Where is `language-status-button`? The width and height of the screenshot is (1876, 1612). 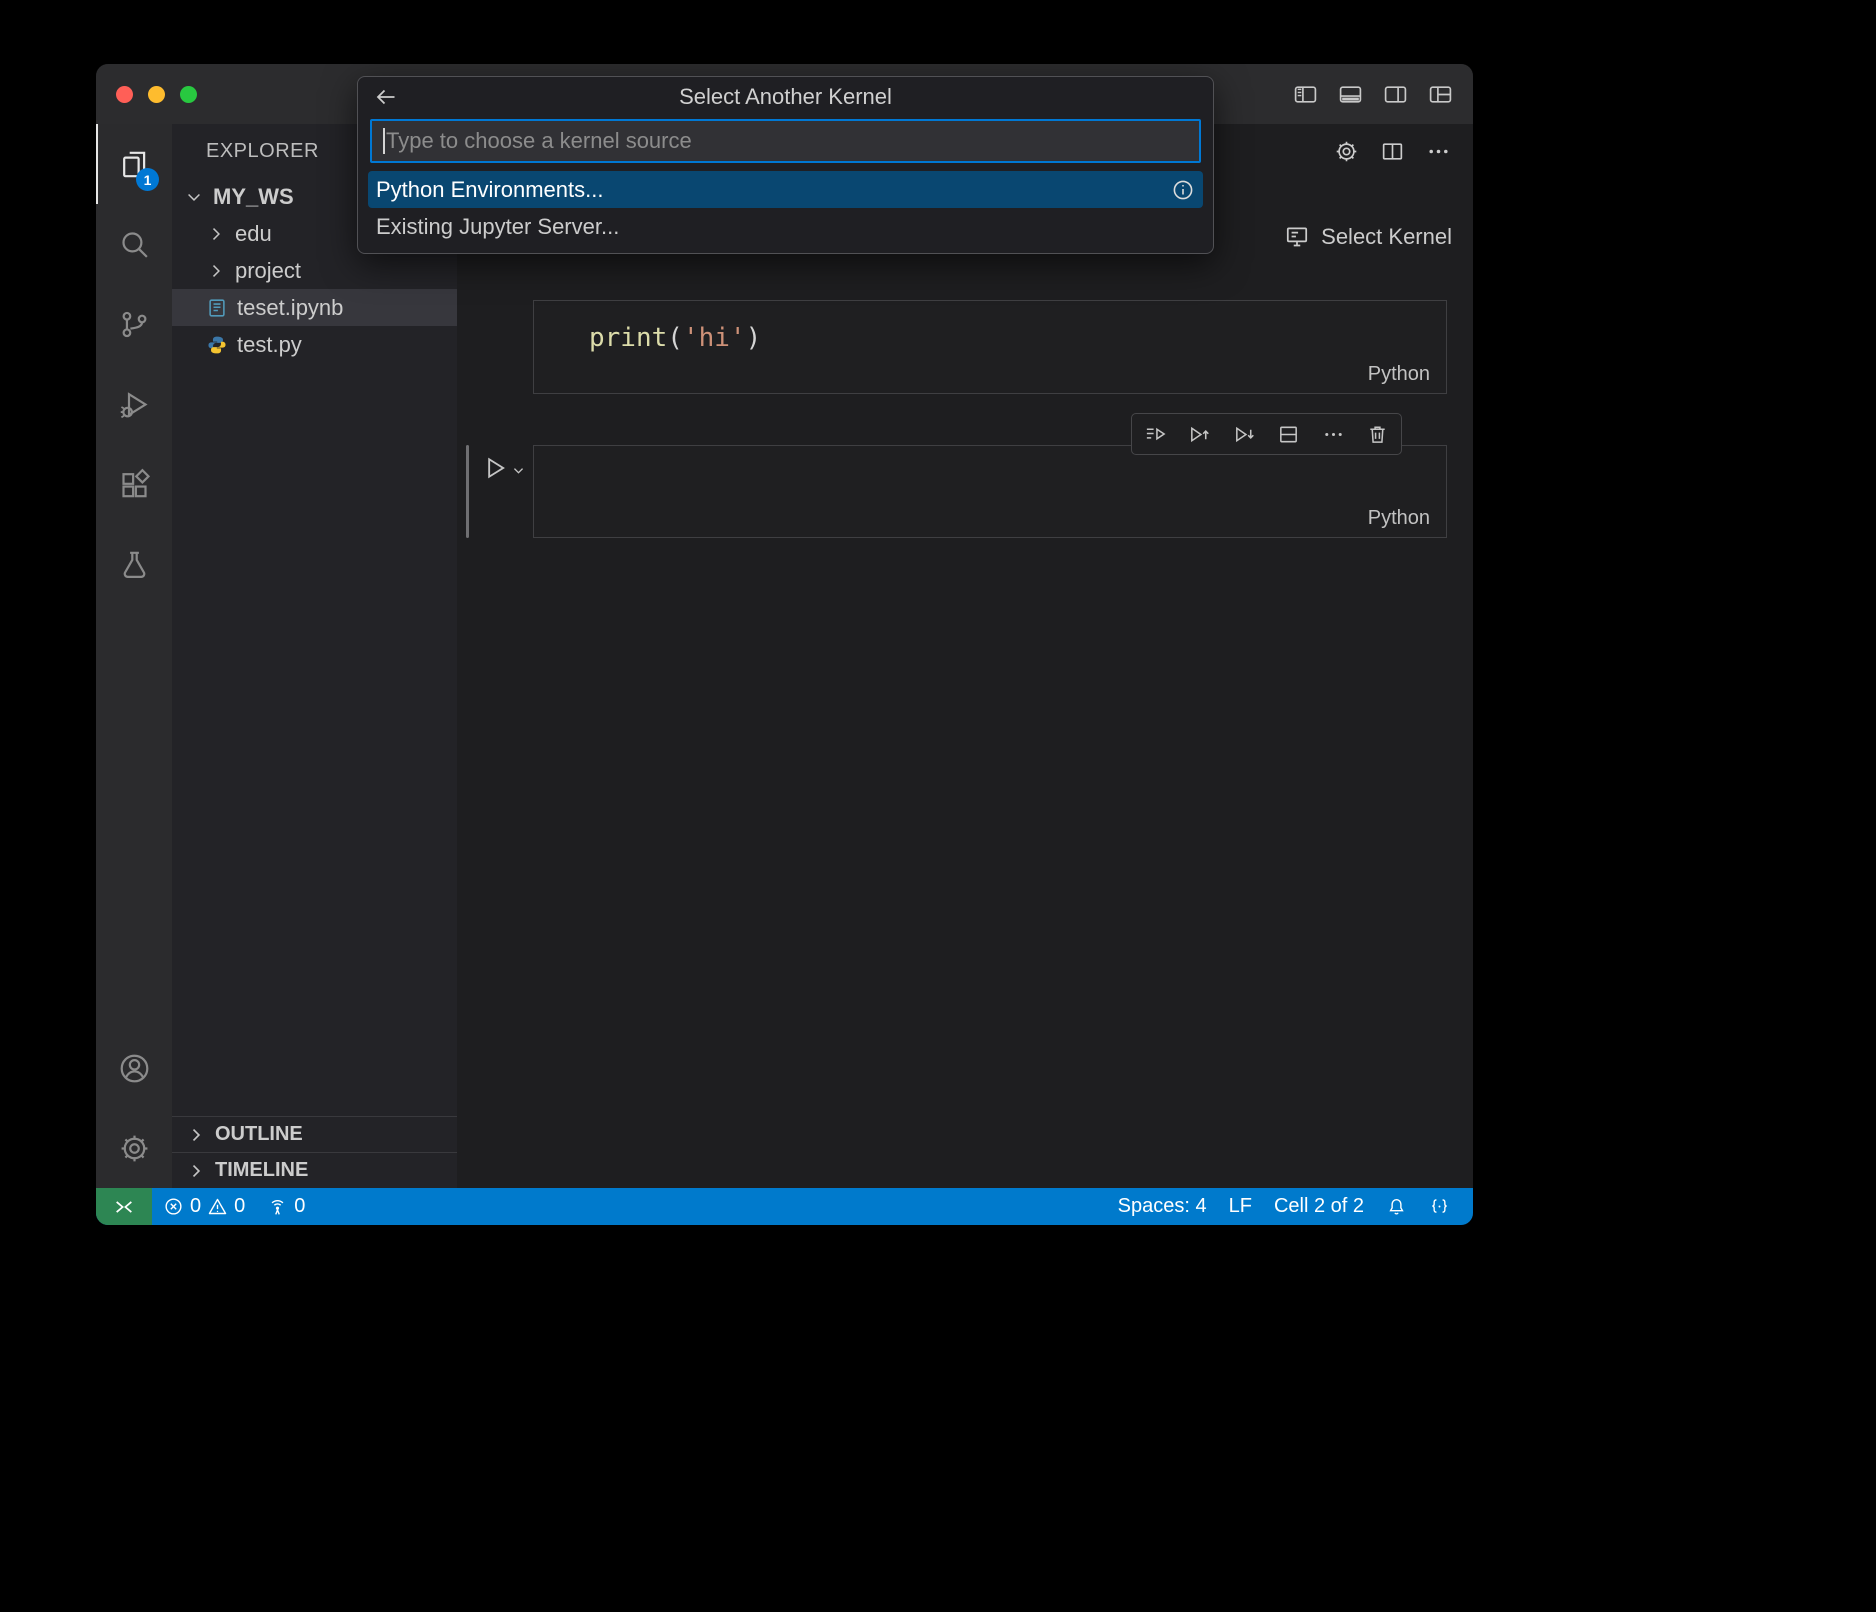
language-status-button is located at coordinates (1439, 1206).